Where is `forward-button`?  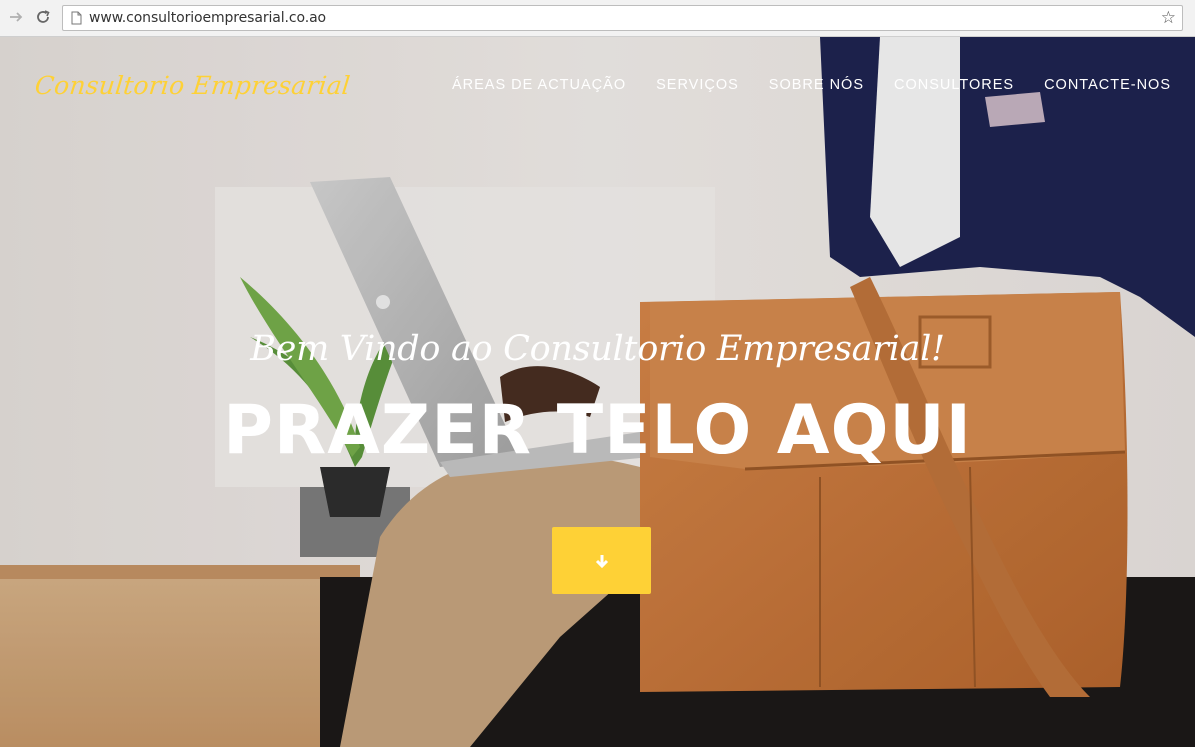
forward-button is located at coordinates (16, 17).